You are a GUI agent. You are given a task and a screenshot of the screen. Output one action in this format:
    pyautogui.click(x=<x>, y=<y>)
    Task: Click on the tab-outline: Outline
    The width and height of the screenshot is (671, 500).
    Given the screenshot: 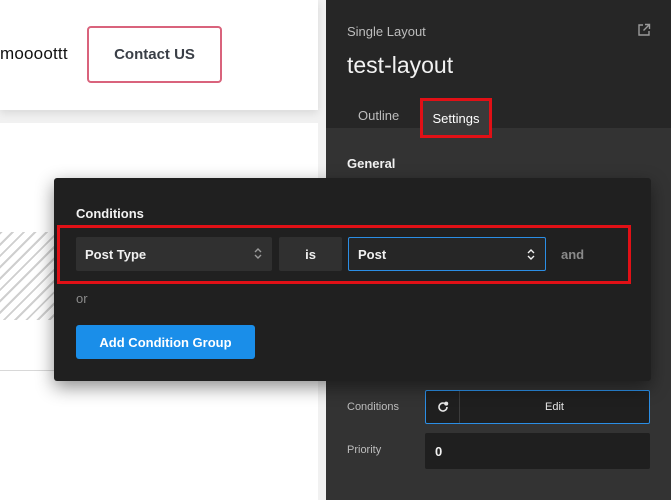 What is the action you would take?
    pyautogui.click(x=378, y=115)
    